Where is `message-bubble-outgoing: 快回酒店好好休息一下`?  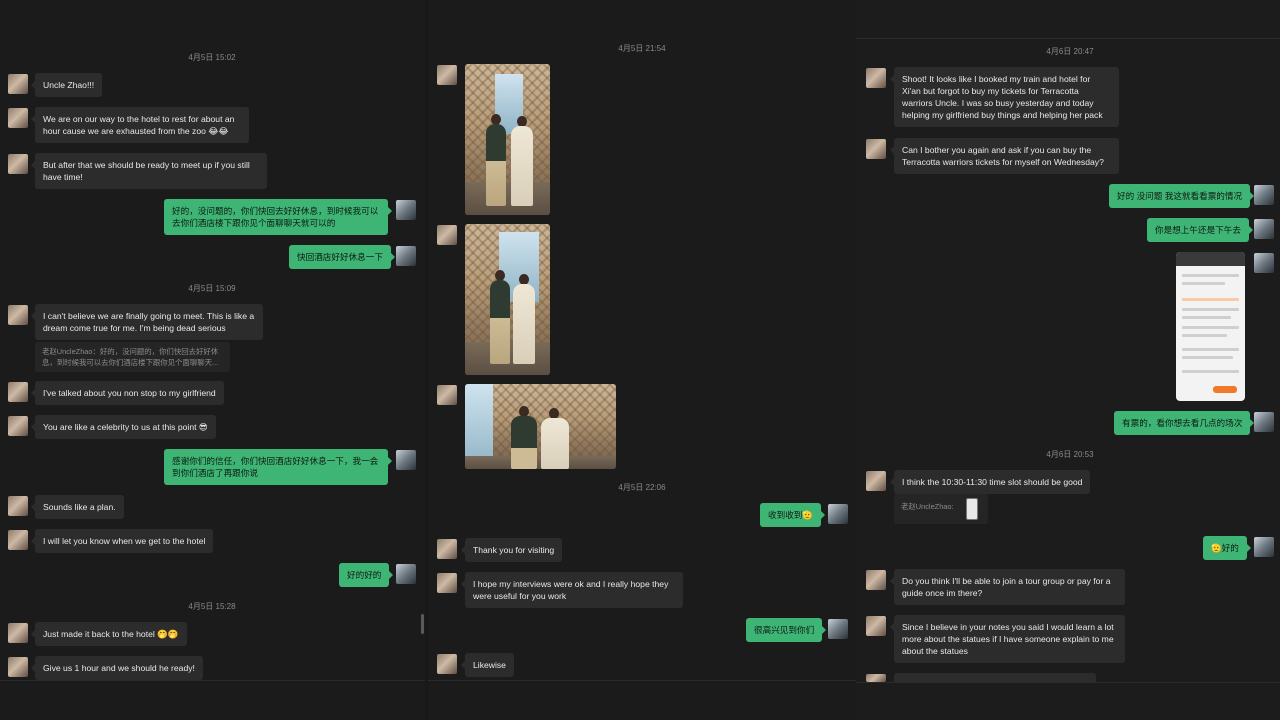
message-bubble-outgoing: 快回酒店好好休息一下 is located at coordinates (342, 257).